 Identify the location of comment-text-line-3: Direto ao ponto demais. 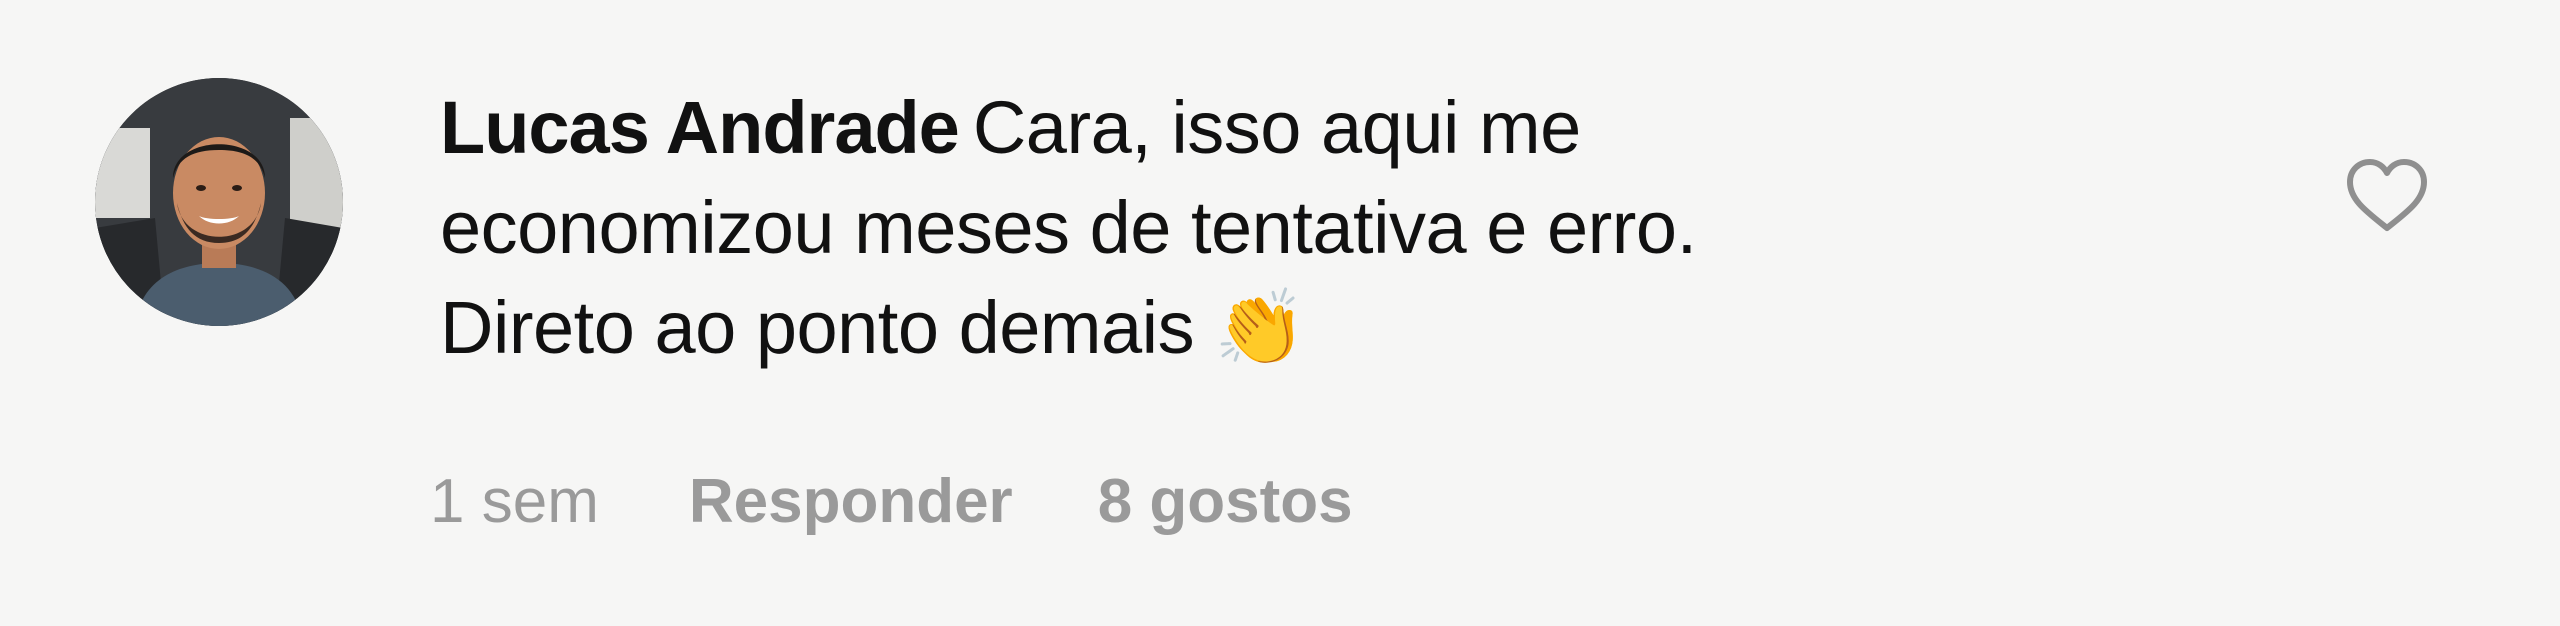
(817, 327).